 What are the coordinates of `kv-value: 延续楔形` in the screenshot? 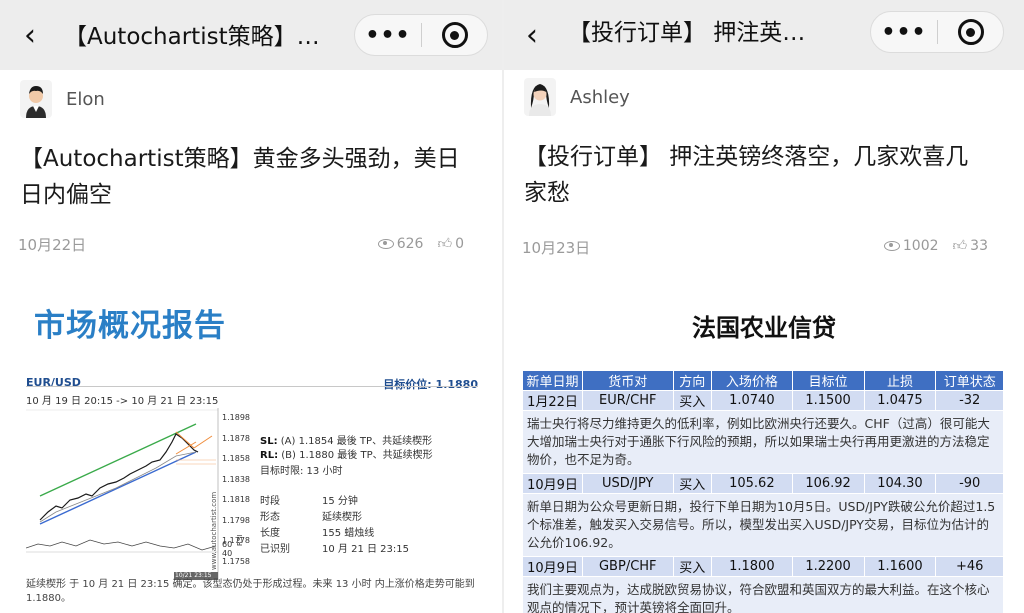 It's located at (342, 517).